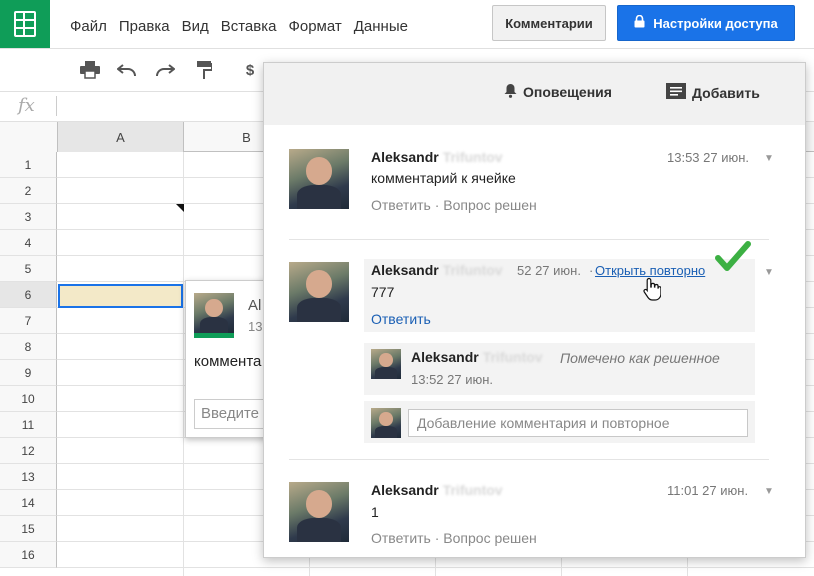 The width and height of the screenshot is (814, 576). What do you see at coordinates (375, 512) in the screenshot?
I see `comment-text: 1` at bounding box center [375, 512].